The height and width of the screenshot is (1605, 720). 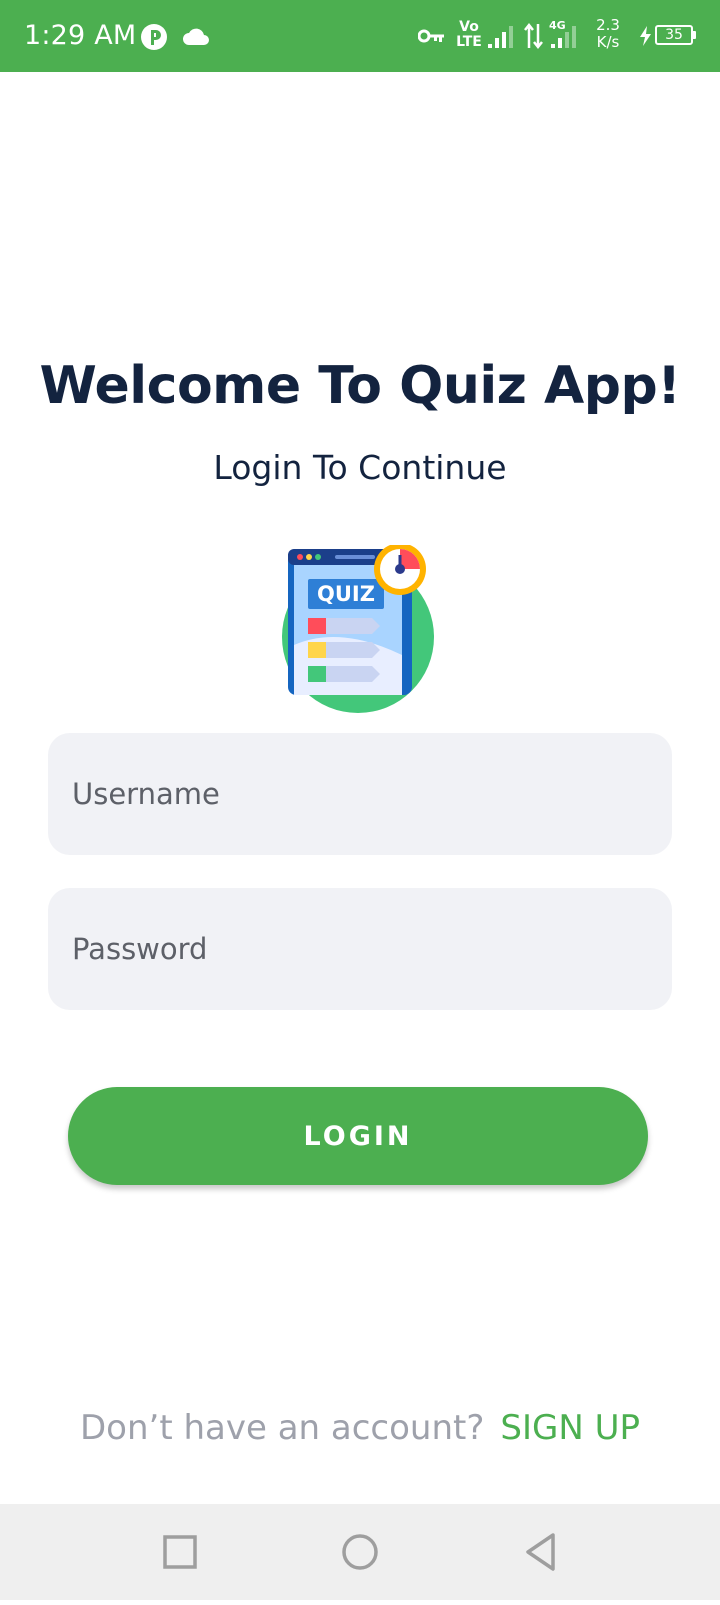 I want to click on navigation-bar, so click(x=360, y=1552).